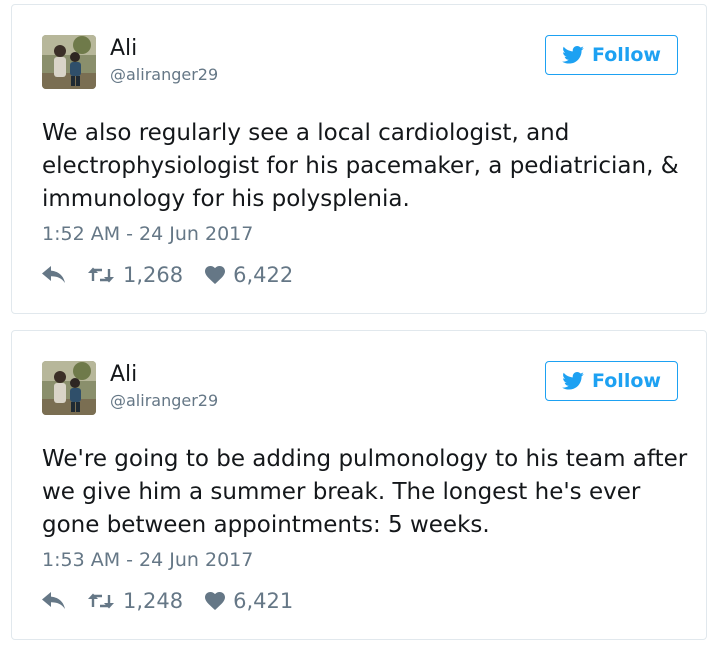 Image resolution: width=708 pixels, height=647 pixels. I want to click on tweet-timestamp: 1:52 AM - 24 Jun 2017, so click(147, 234).